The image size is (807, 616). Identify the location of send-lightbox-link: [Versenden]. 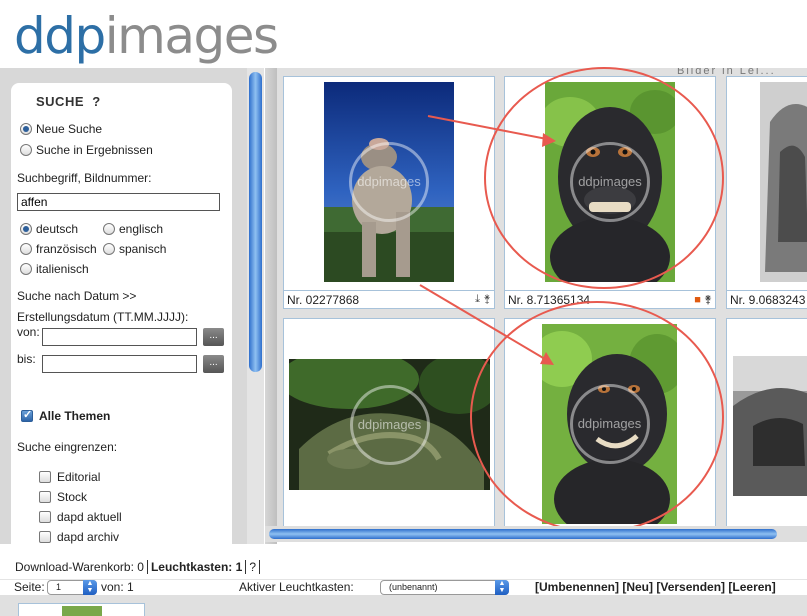
(690, 587).